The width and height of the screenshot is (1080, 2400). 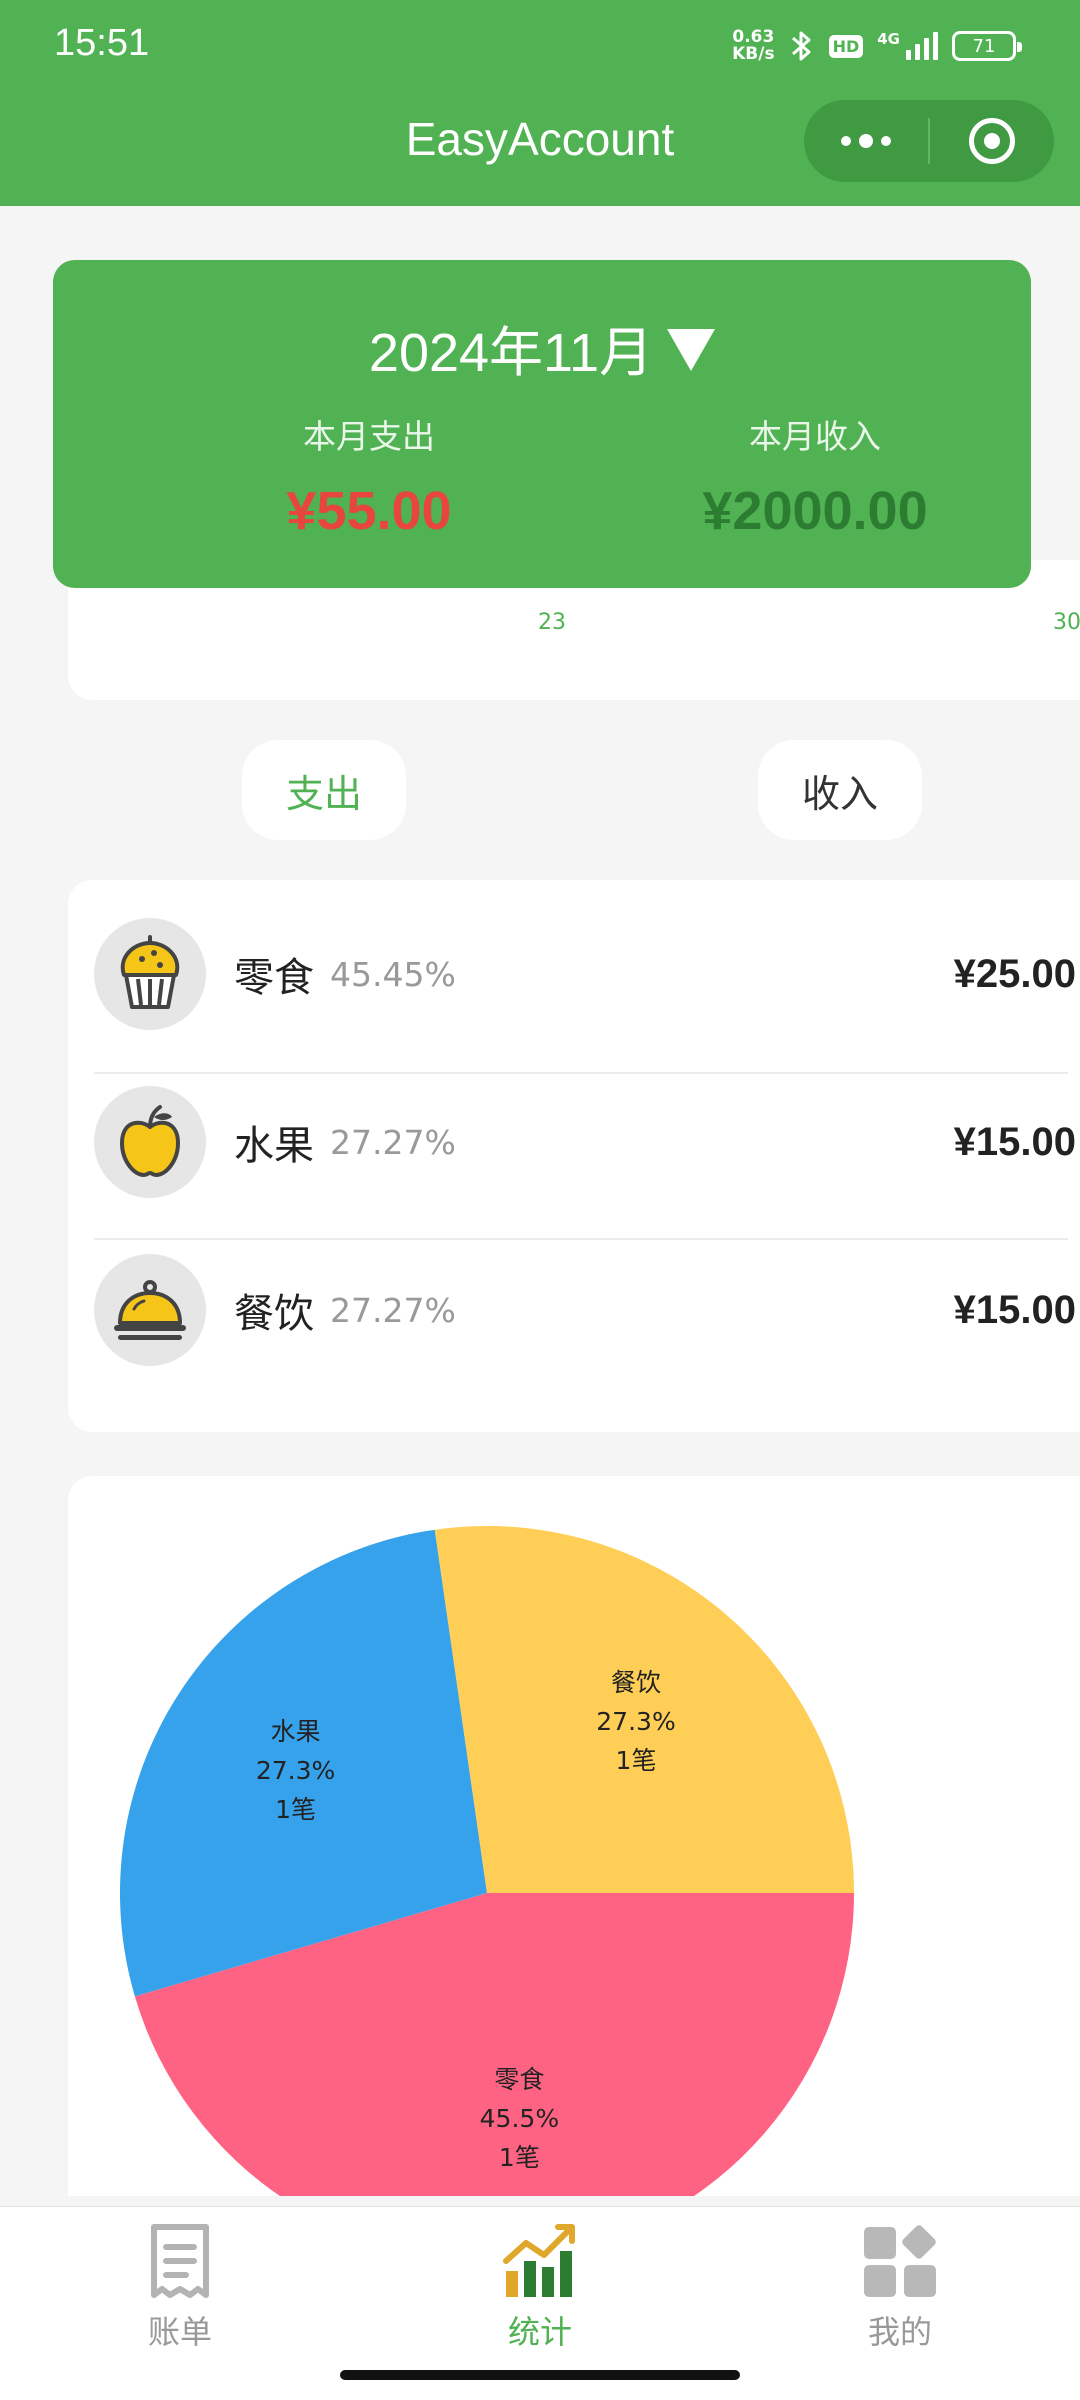 What do you see at coordinates (369, 476) in the screenshot?
I see `expense-summary: 本月支出 ¥55.00` at bounding box center [369, 476].